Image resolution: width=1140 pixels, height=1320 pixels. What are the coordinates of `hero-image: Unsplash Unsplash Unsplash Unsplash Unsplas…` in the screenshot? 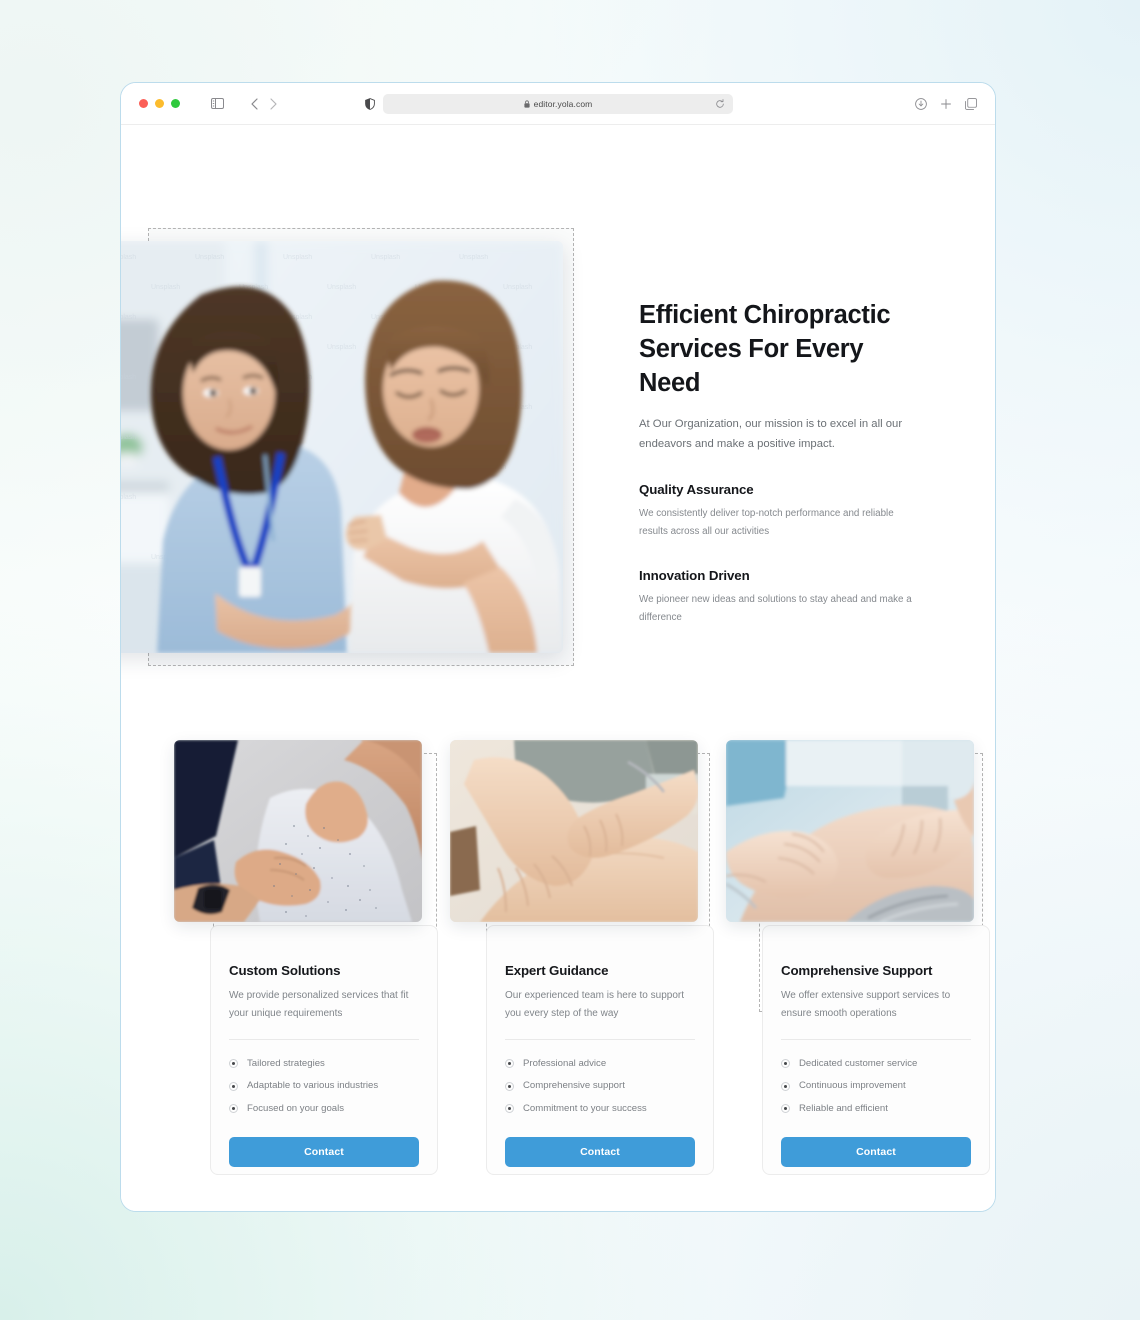 It's located at (341, 447).